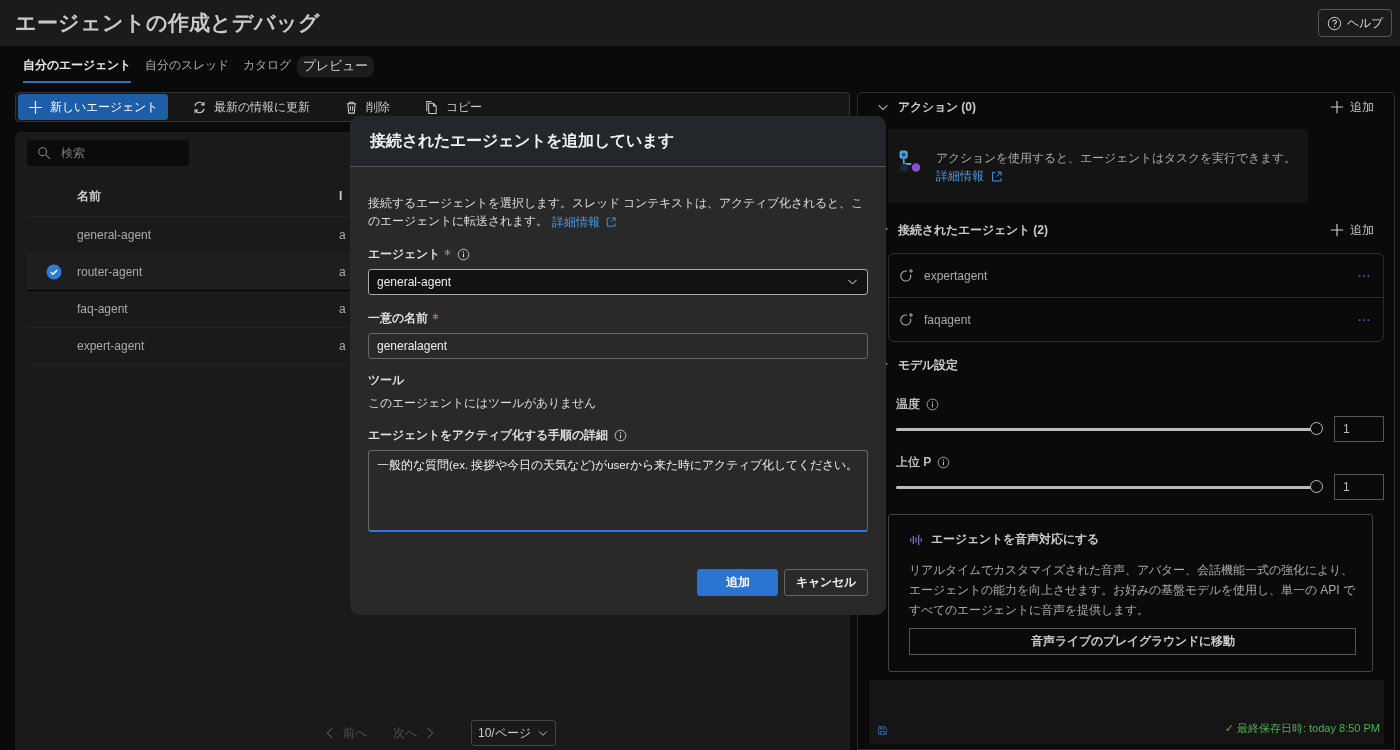  Describe the element at coordinates (1132, 590) in the screenshot. I see `card-text: リアルタイムでカスタマイズされた音声、アバター、会話機能一式の強化により、エージェントの能力を向上させます。お好みの基盤モデルを使用し、単一の API ですべてのエージェントに音声を提供します。` at that location.